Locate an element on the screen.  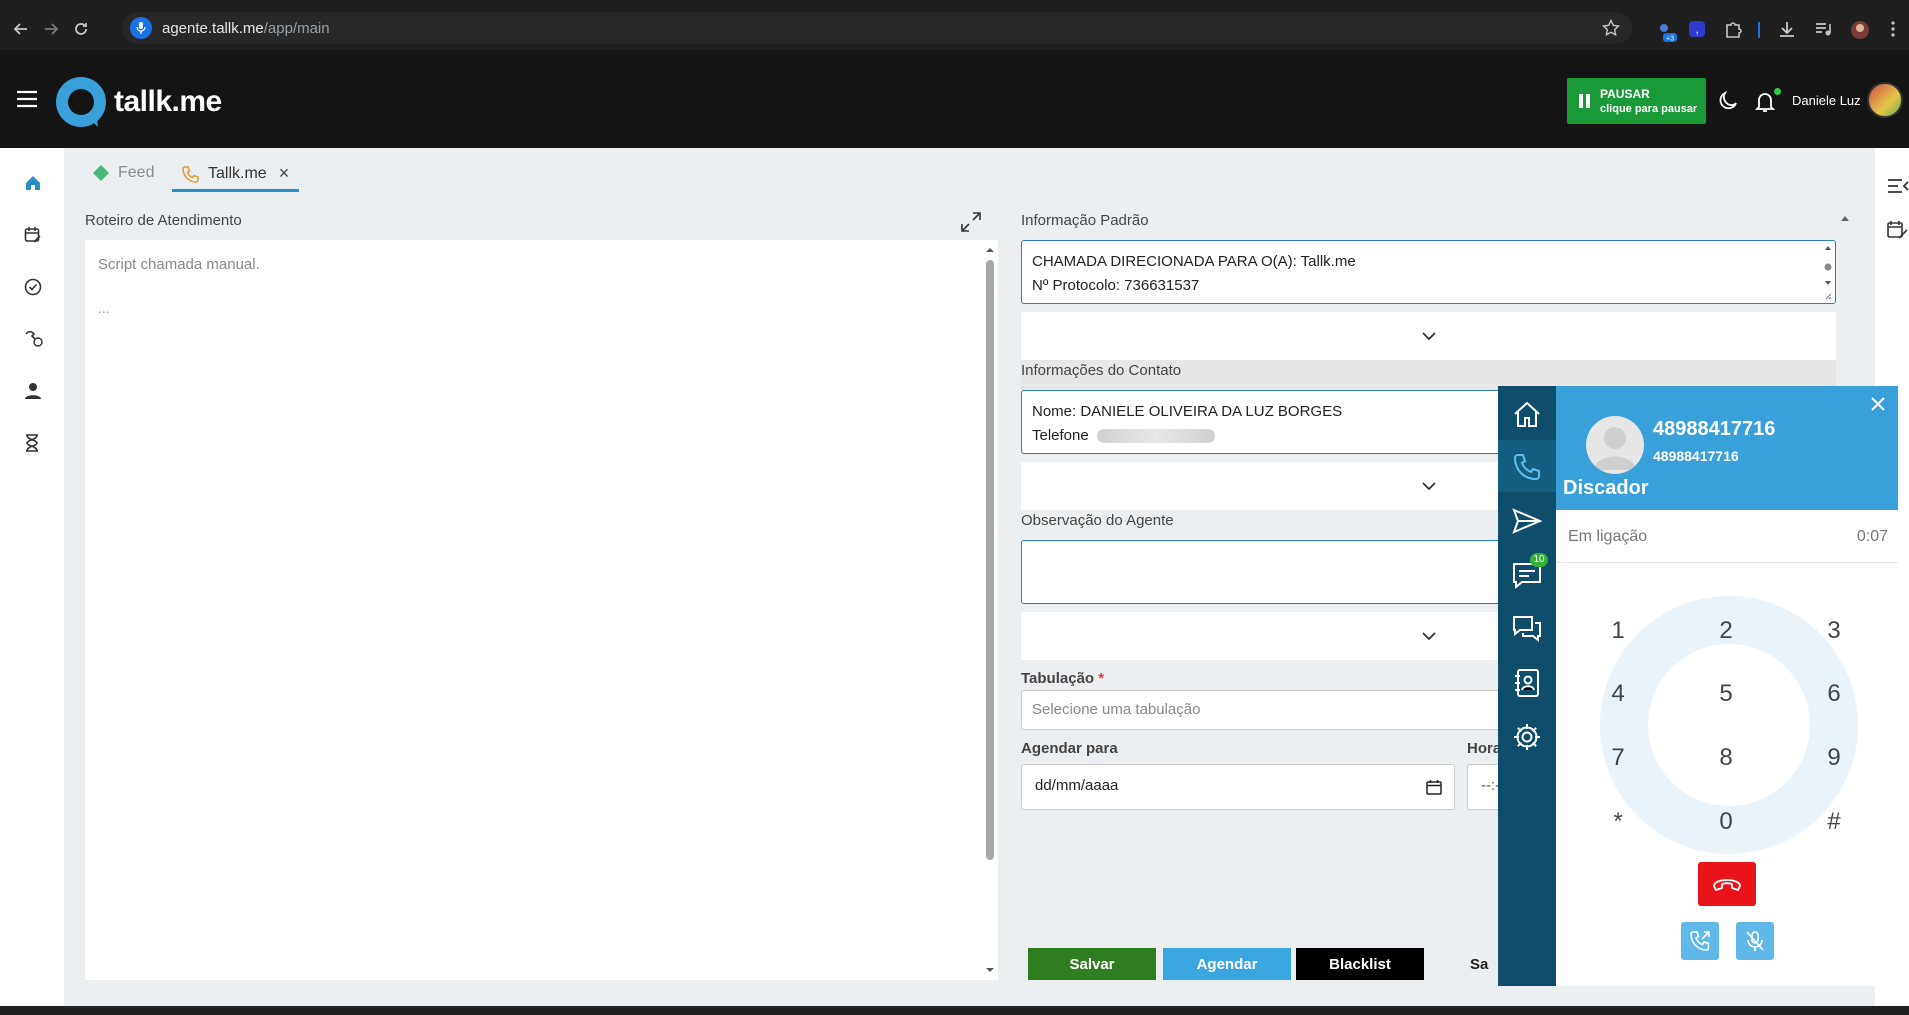
tab-tallk-label: Tallk.me is located at coordinates (237, 173).